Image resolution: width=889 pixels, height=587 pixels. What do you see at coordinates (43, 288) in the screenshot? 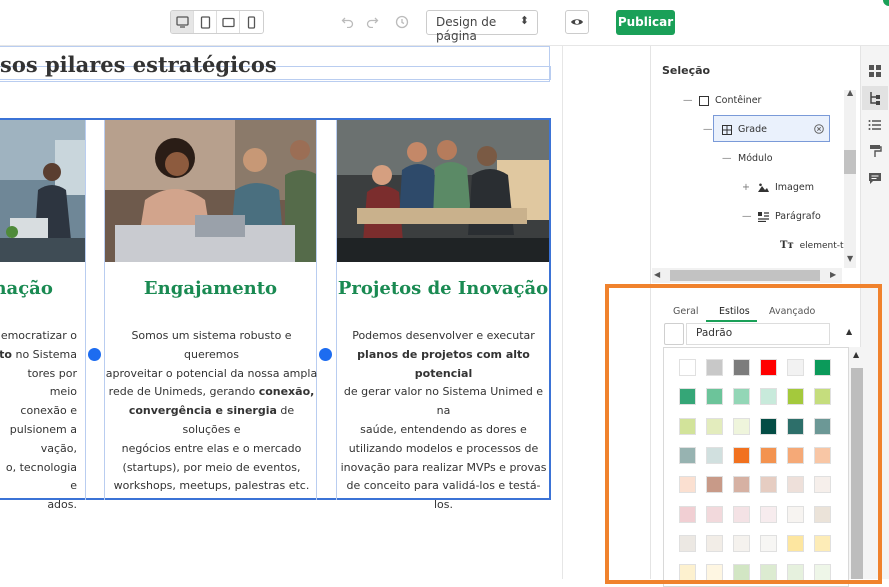
I see `column-heading-1: rmação` at bounding box center [43, 288].